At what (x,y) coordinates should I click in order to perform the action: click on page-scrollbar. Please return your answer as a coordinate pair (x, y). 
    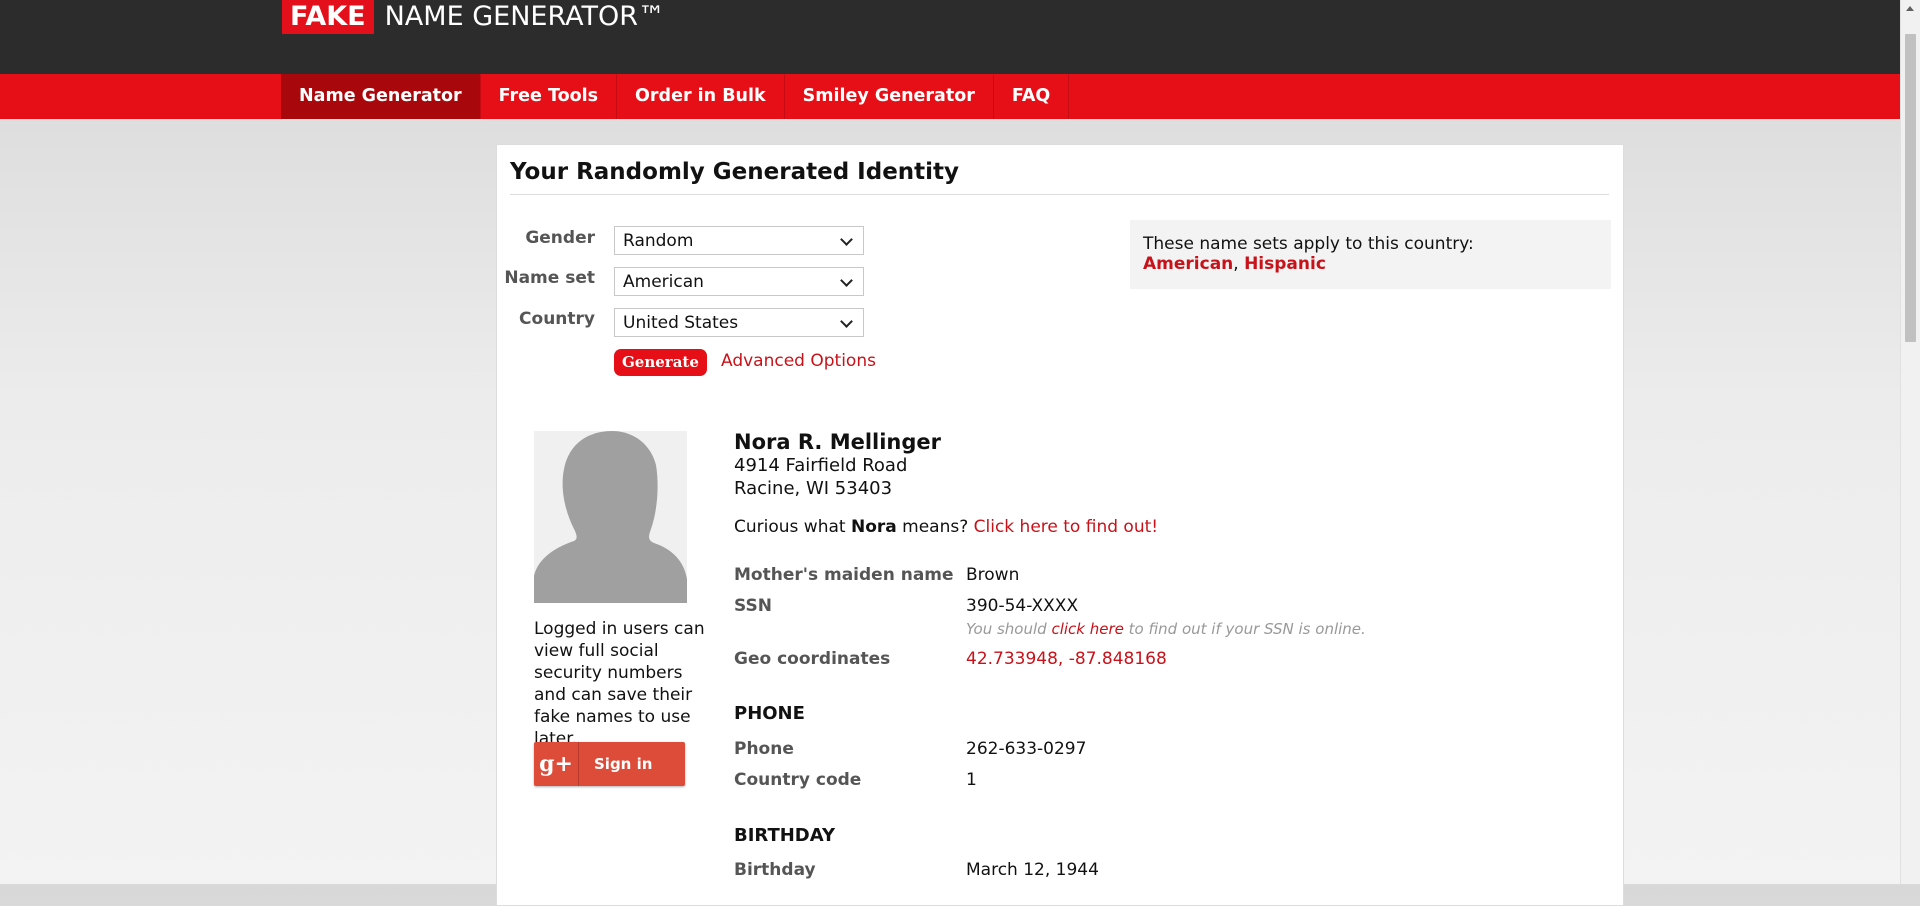
    Looking at the image, I should click on (1910, 442).